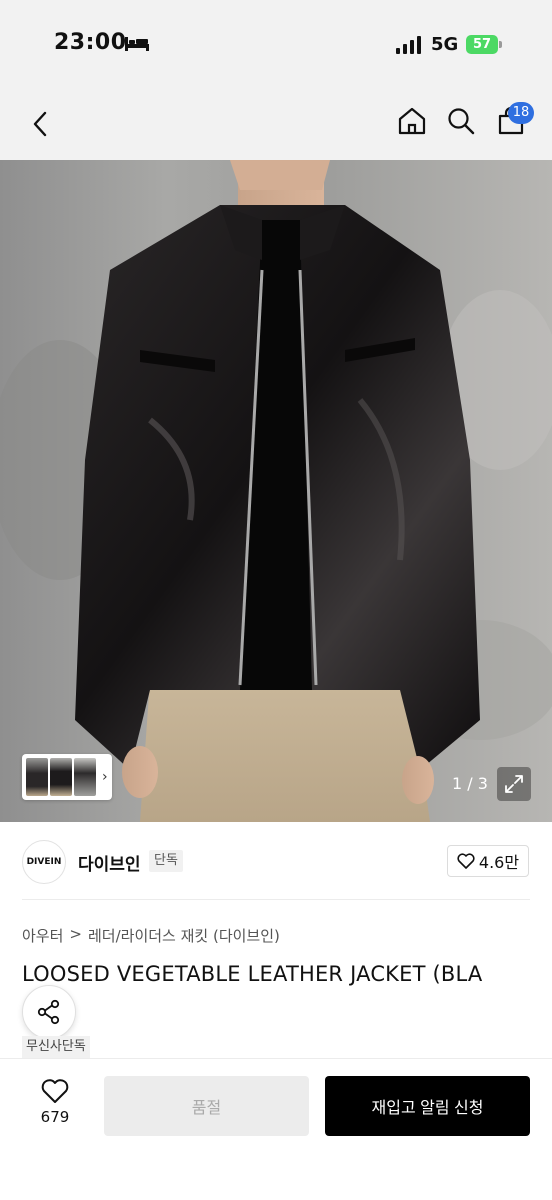  What do you see at coordinates (408, 45) in the screenshot?
I see `signal-icon` at bounding box center [408, 45].